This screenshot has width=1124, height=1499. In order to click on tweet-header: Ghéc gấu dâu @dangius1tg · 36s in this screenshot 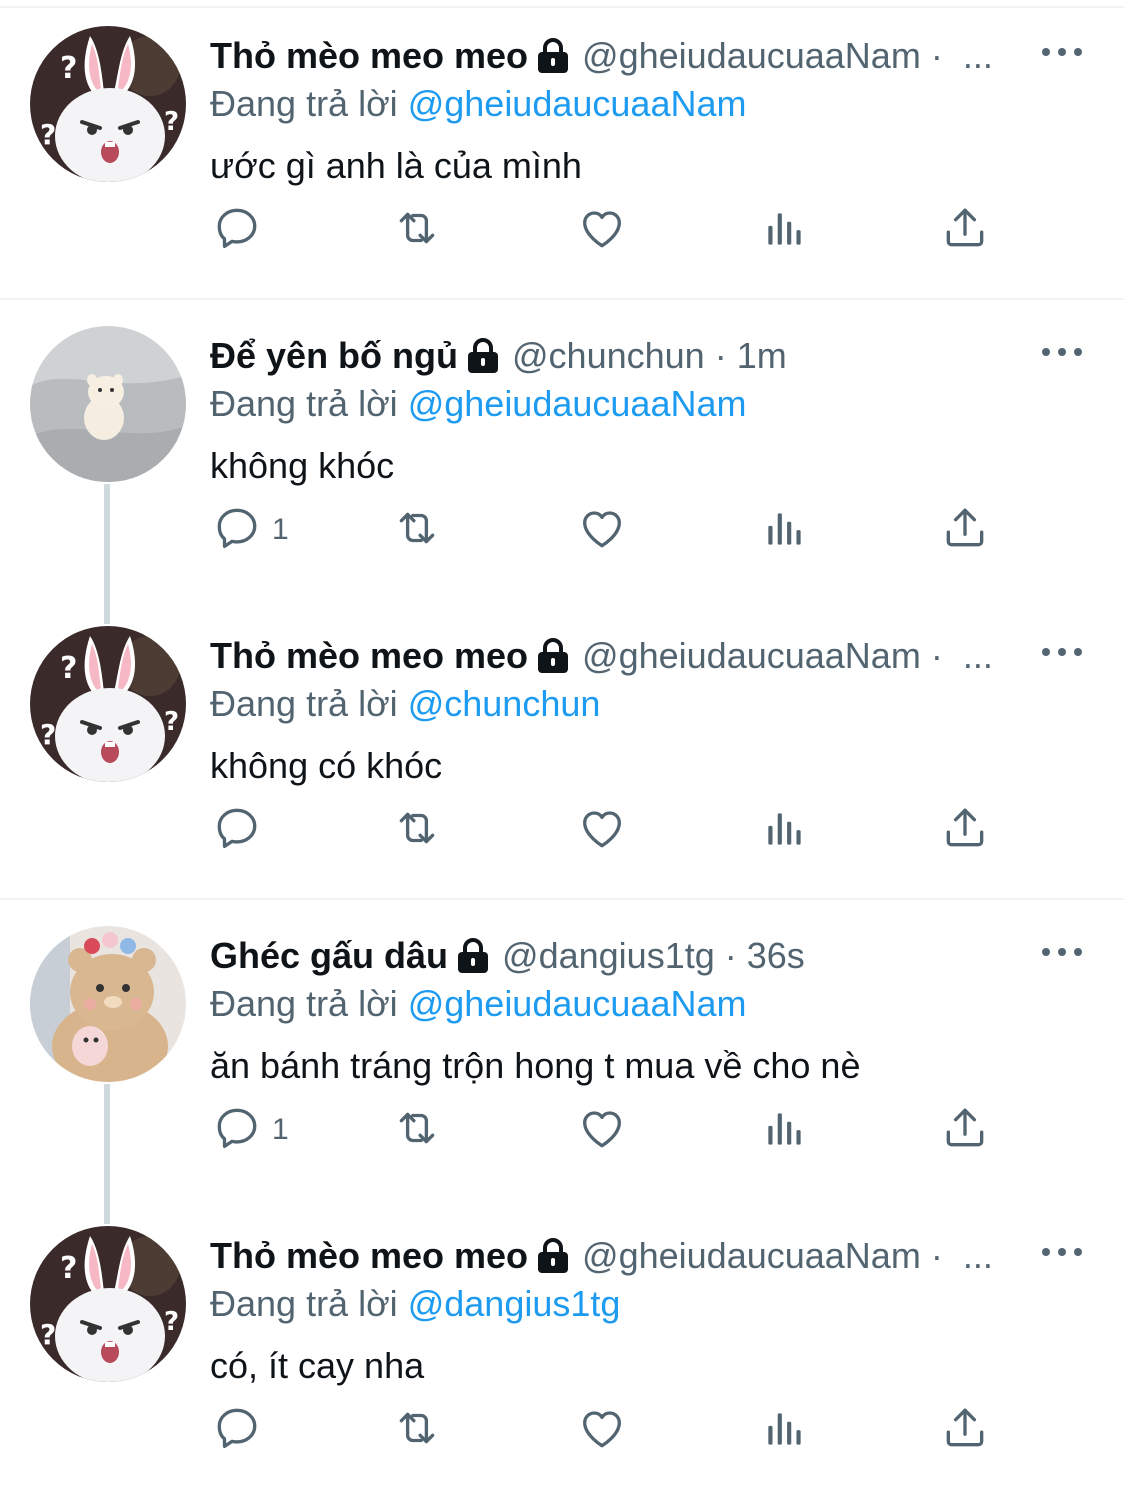, I will do `click(625, 956)`.